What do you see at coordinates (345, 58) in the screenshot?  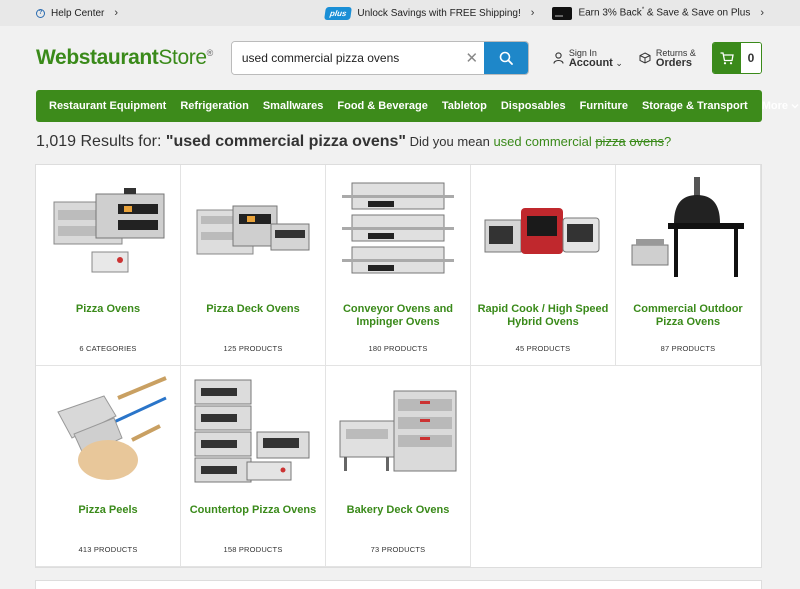 I see `search-input` at bounding box center [345, 58].